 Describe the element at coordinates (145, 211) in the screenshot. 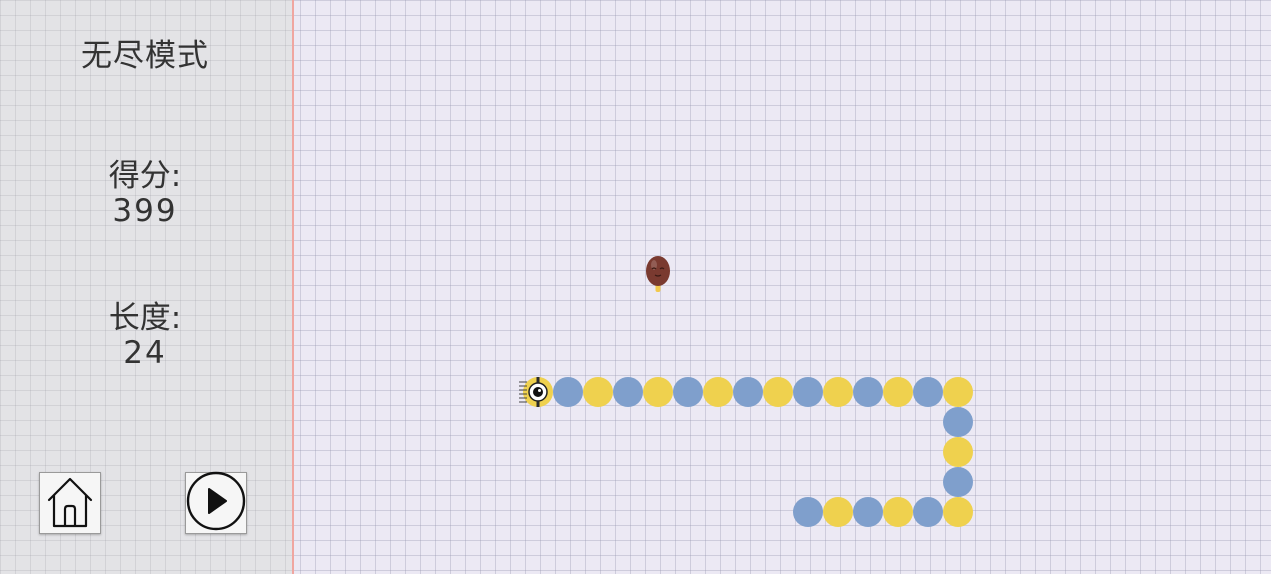

I see `score-value: 399` at that location.